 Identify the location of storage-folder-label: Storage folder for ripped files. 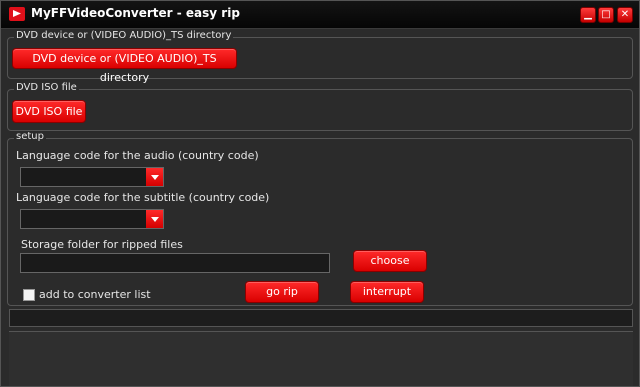
(102, 244).